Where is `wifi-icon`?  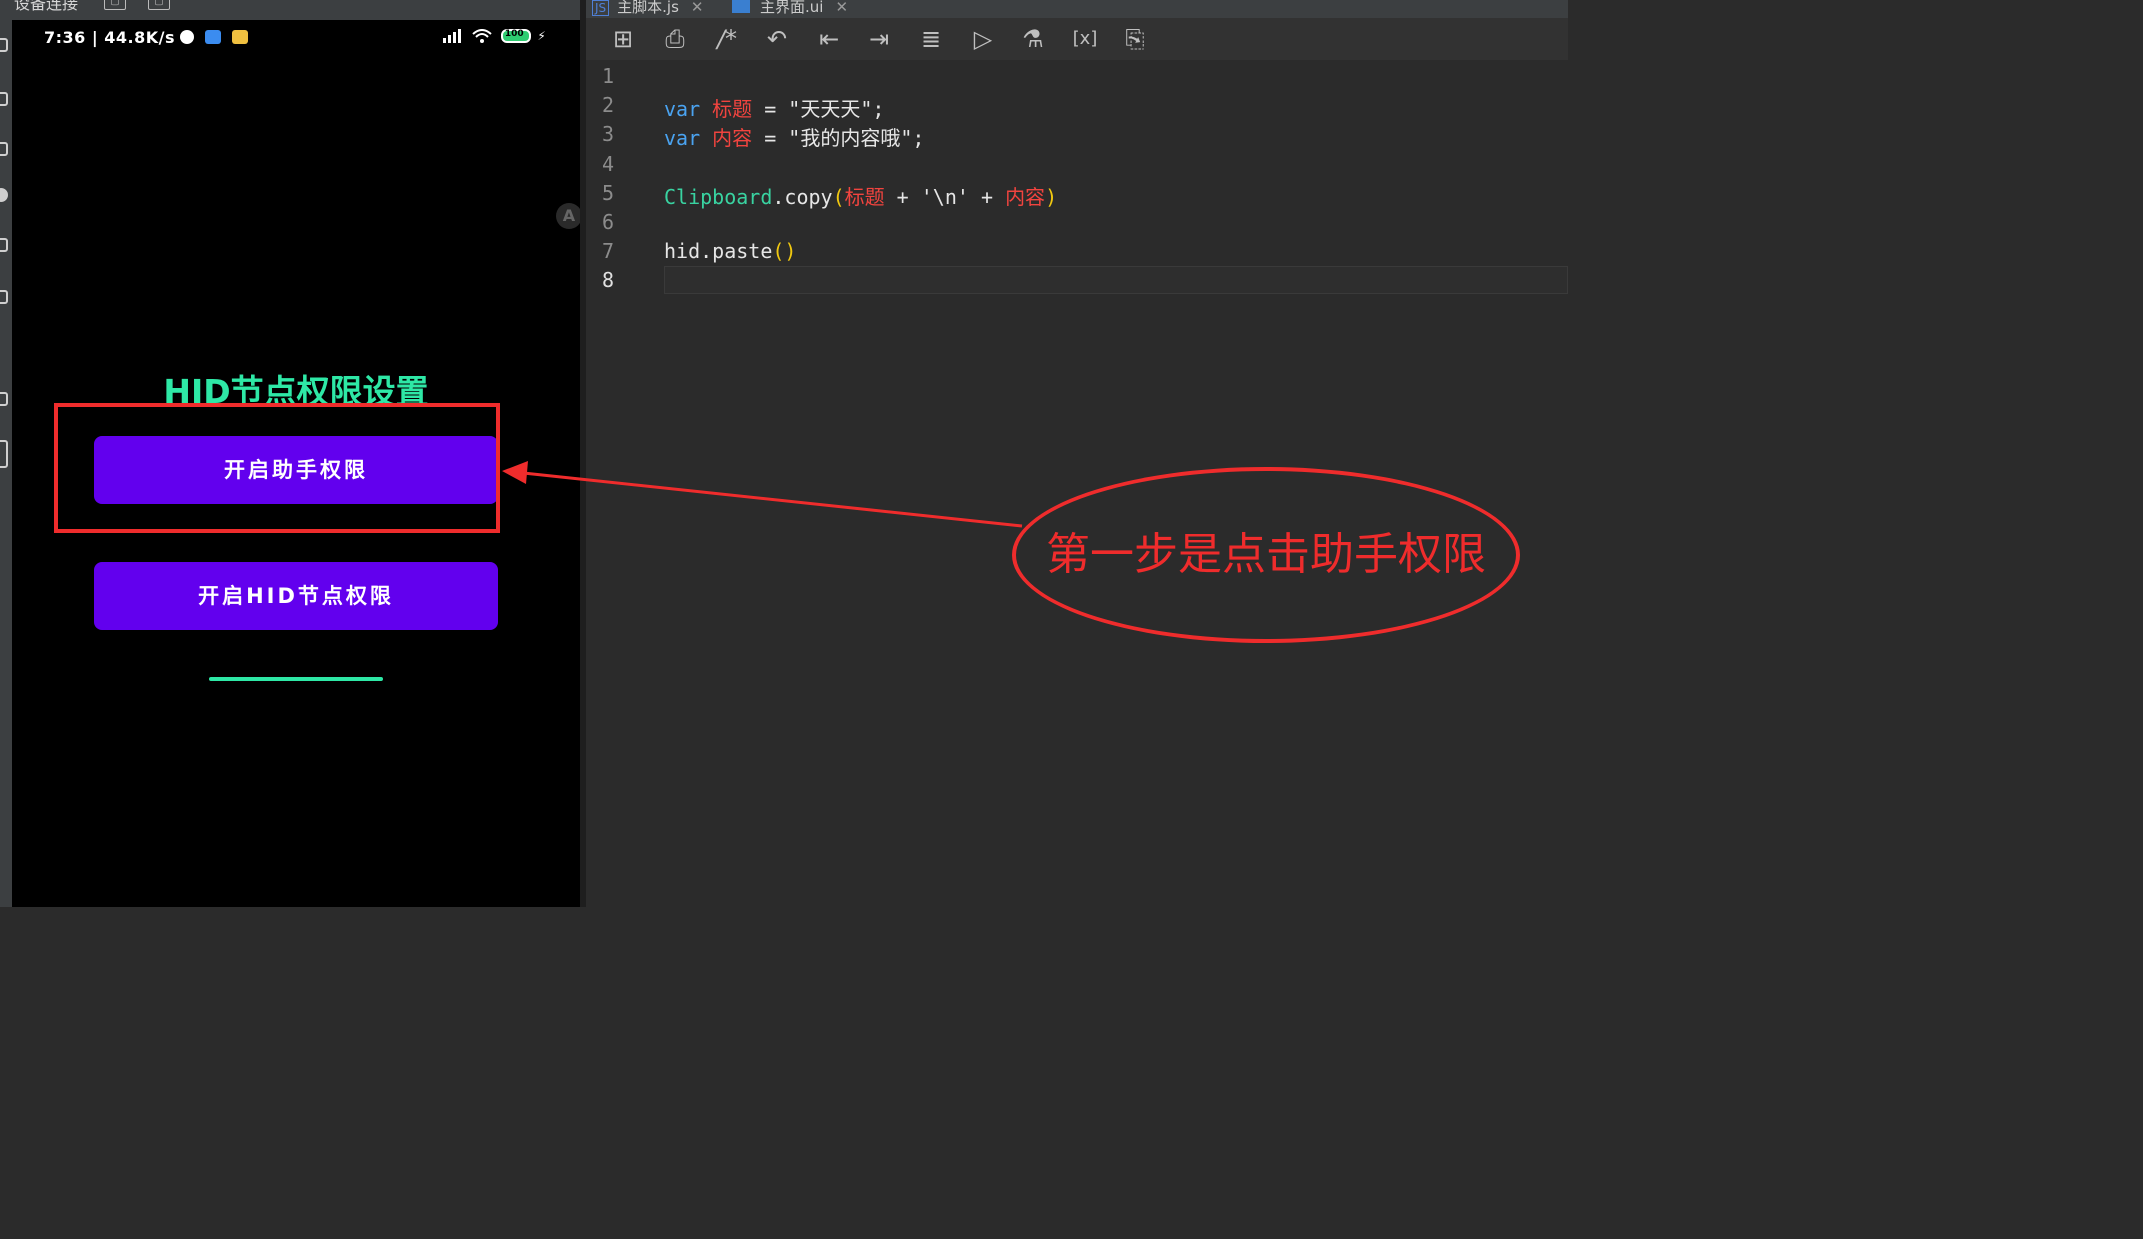 wifi-icon is located at coordinates (482, 36).